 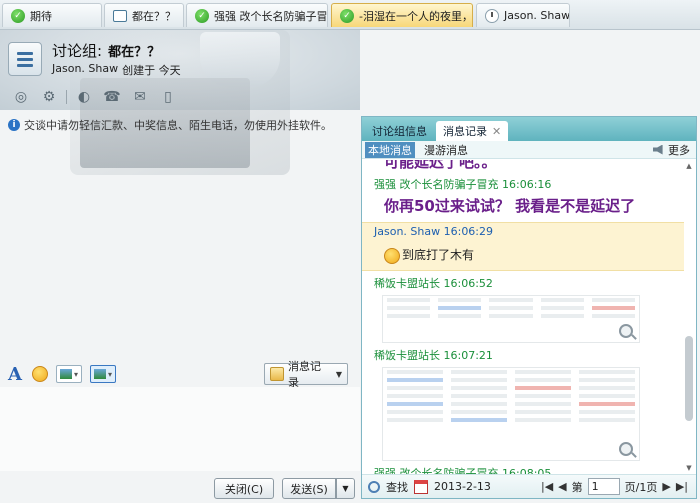 What do you see at coordinates (689, 378) in the screenshot?
I see `scrollbar-thumb` at bounding box center [689, 378].